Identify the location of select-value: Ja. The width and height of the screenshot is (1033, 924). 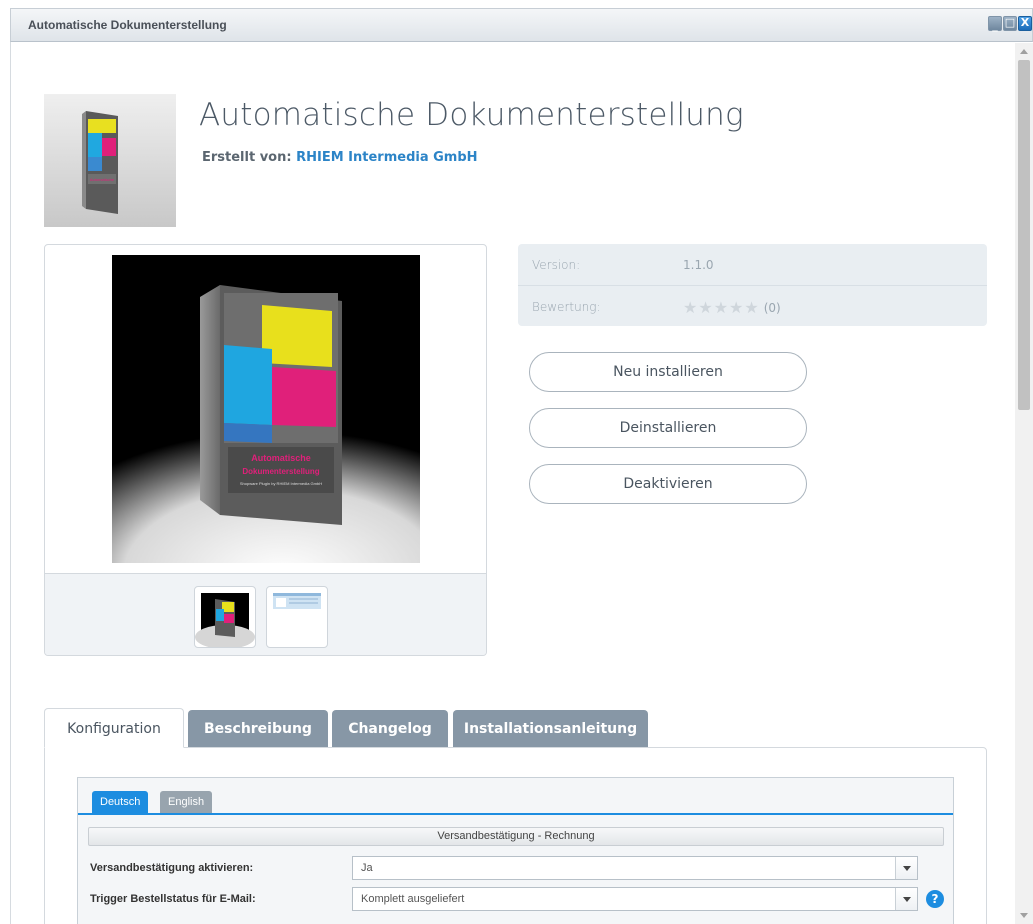
(367, 868).